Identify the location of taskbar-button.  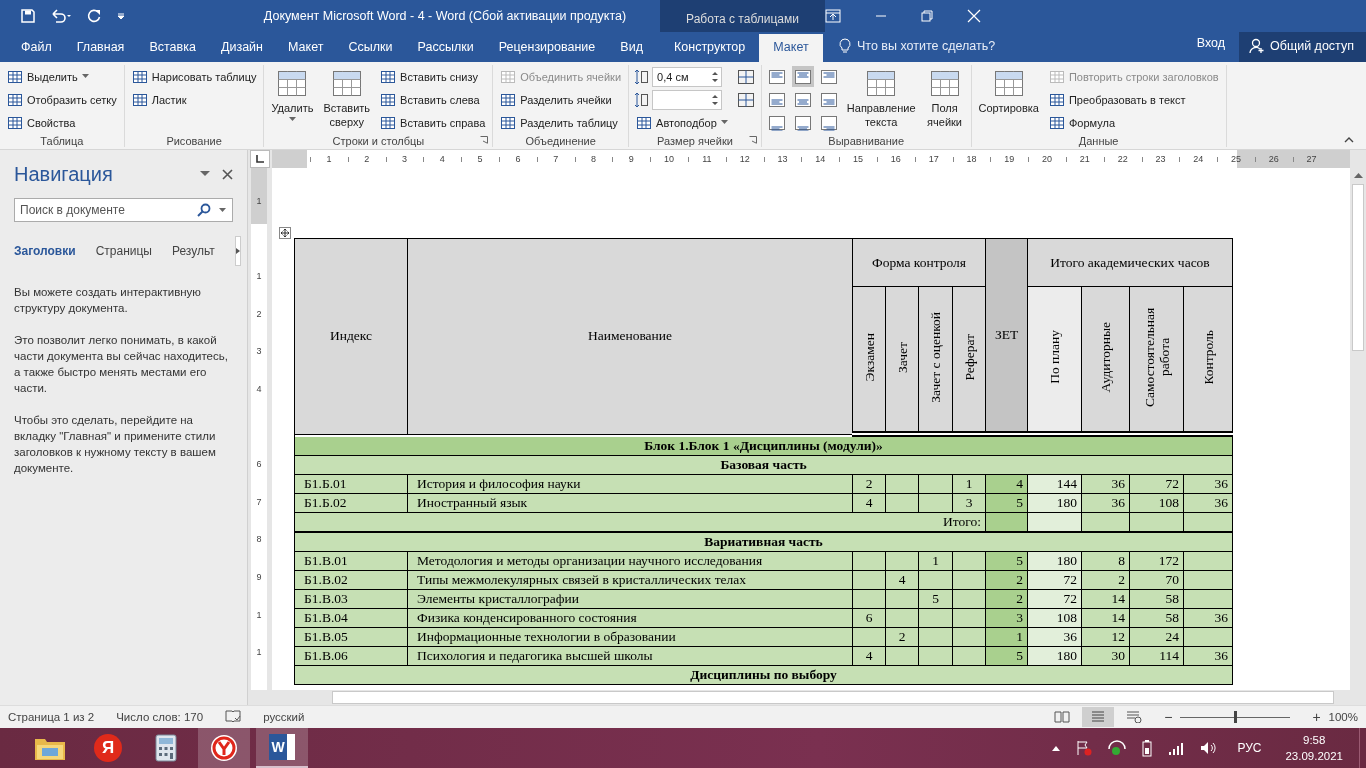
(224, 748).